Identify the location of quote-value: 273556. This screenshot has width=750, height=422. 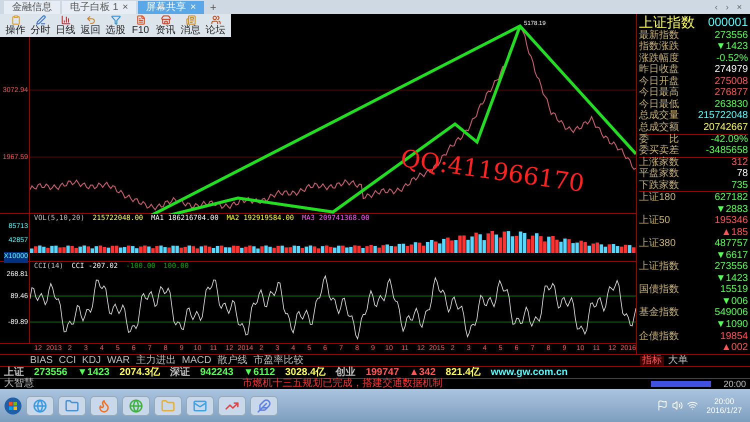
(731, 35).